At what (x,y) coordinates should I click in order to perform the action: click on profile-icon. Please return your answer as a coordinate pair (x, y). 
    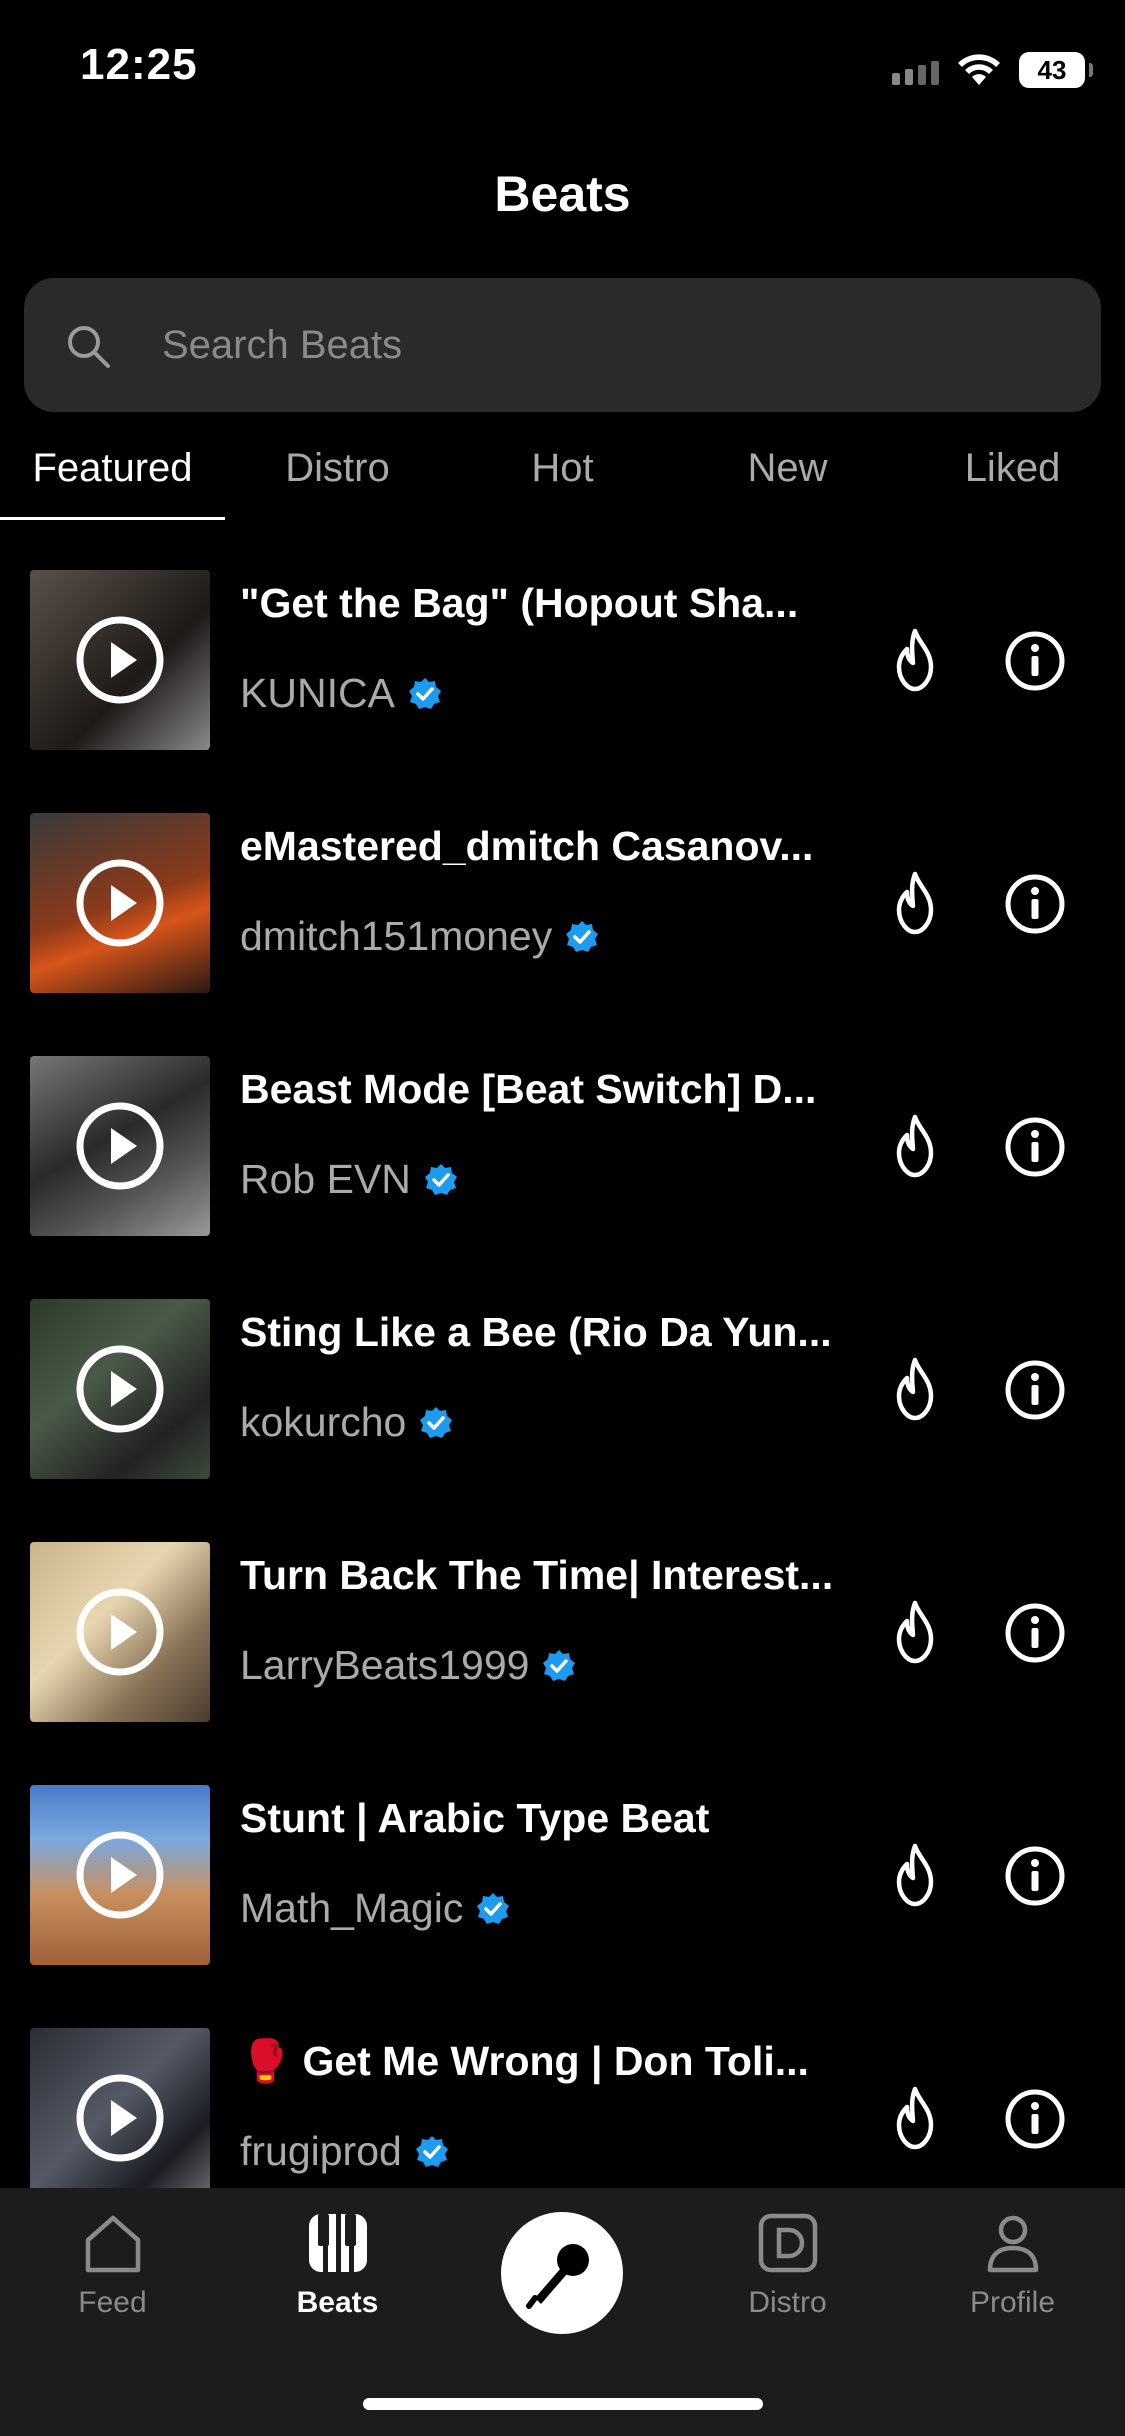
    Looking at the image, I should click on (1012, 2244).